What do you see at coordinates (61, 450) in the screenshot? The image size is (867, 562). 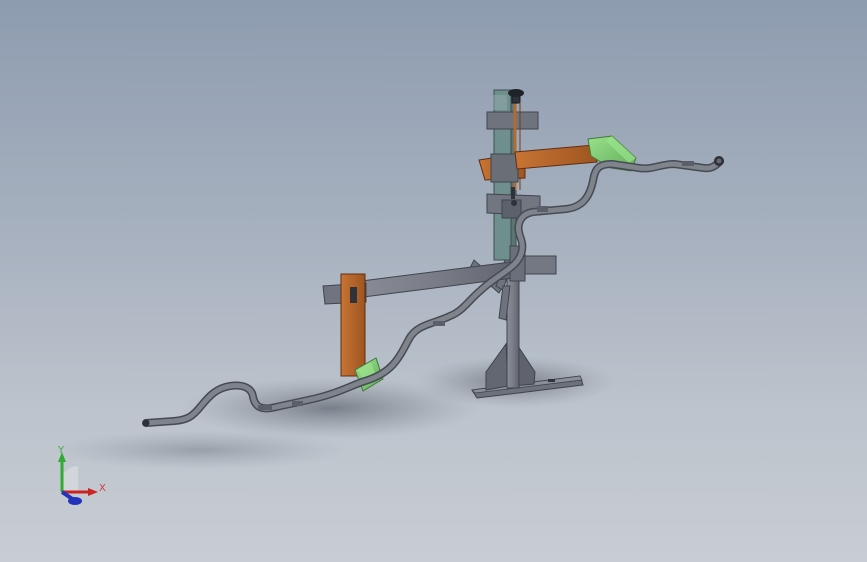 I see `y-axis-label: Y` at bounding box center [61, 450].